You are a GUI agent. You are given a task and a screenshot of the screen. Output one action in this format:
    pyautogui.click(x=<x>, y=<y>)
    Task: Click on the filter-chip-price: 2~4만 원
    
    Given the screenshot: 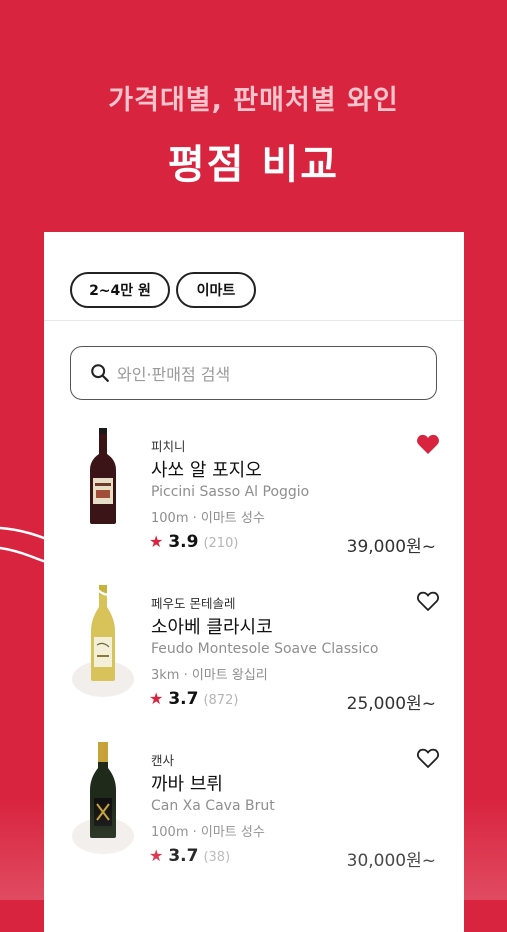 What is the action you would take?
    pyautogui.click(x=120, y=290)
    